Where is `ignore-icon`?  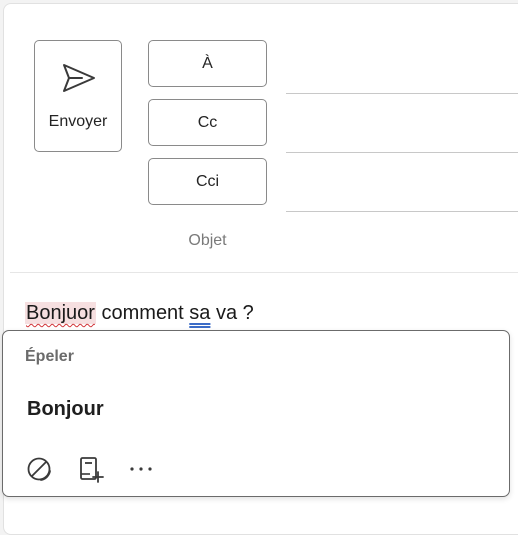
ignore-icon is located at coordinates (39, 469).